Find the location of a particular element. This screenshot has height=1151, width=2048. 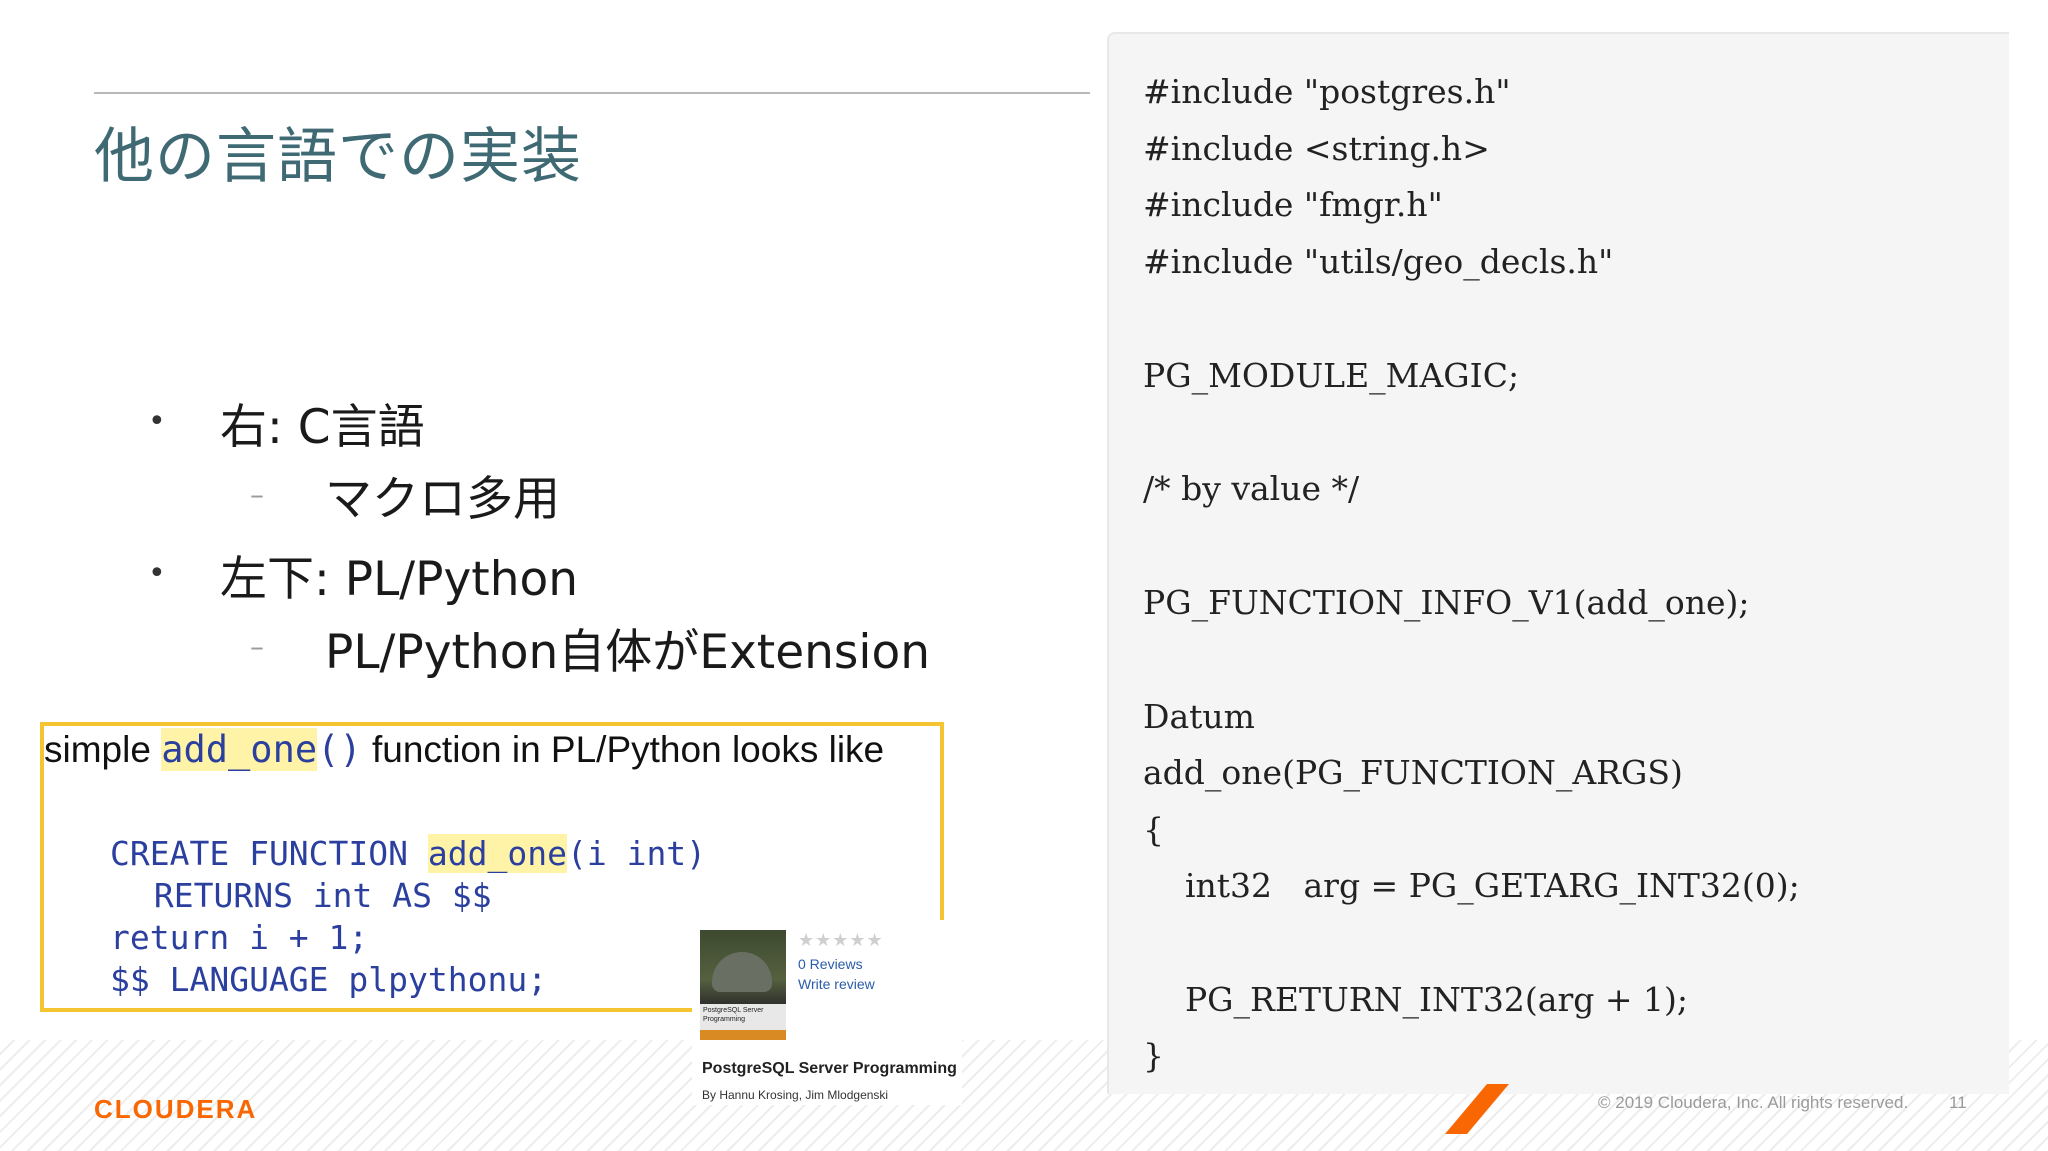

cloudera-logo: CLOUDERA is located at coordinates (176, 1109).